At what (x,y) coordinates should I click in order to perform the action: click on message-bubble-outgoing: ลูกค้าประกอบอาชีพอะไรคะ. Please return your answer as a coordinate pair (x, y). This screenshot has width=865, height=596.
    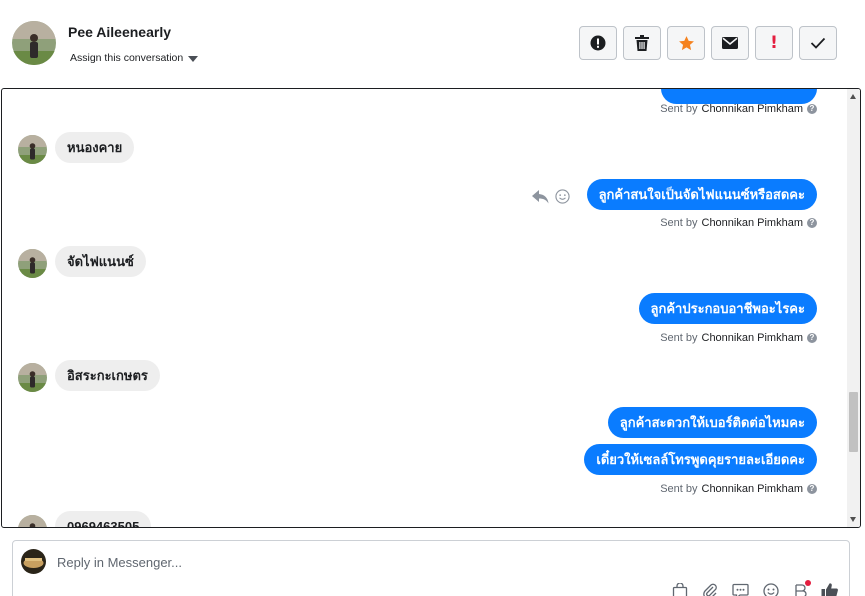
    Looking at the image, I should click on (727, 308).